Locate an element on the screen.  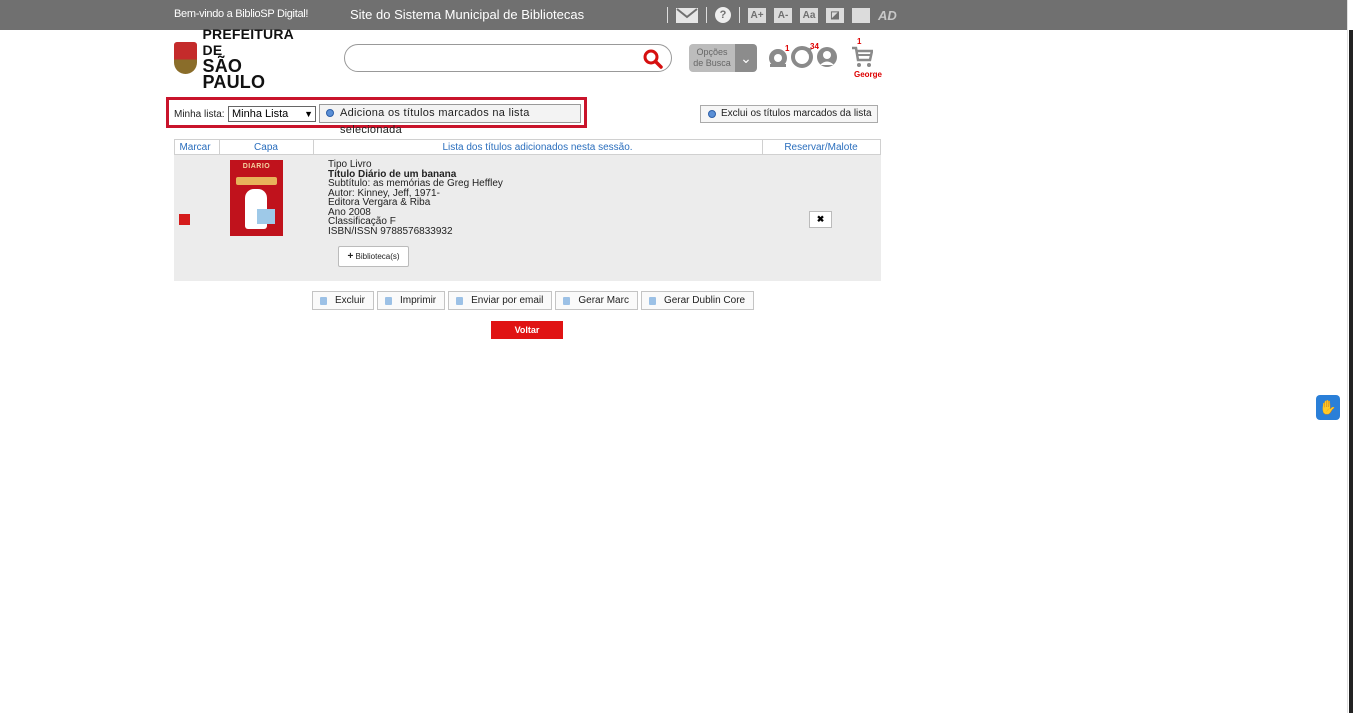
remove-from-list-button: Exclui os títulos marcados da lista is located at coordinates (789, 114).